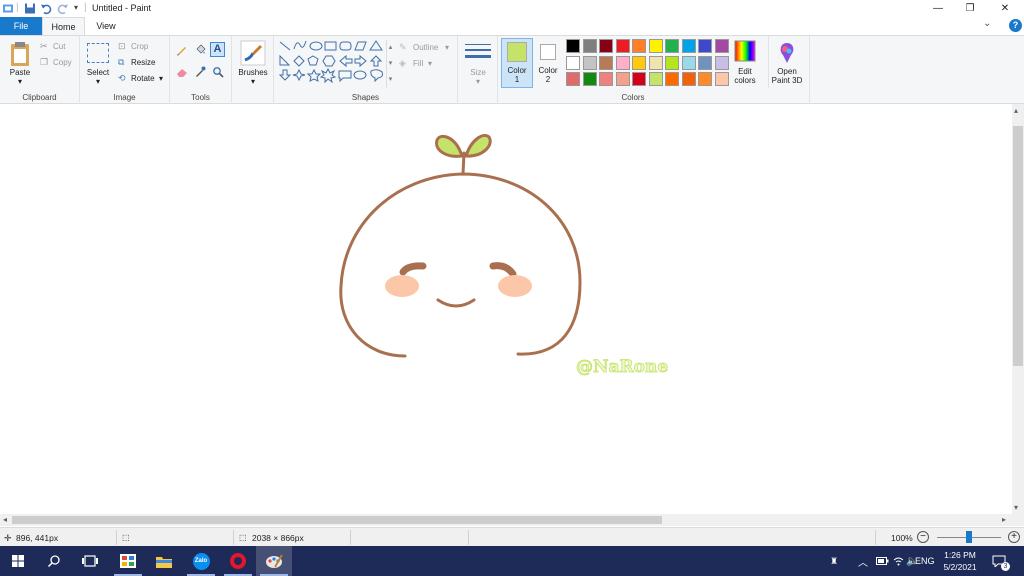  I want to click on zoom-out-button: −, so click(923, 537).